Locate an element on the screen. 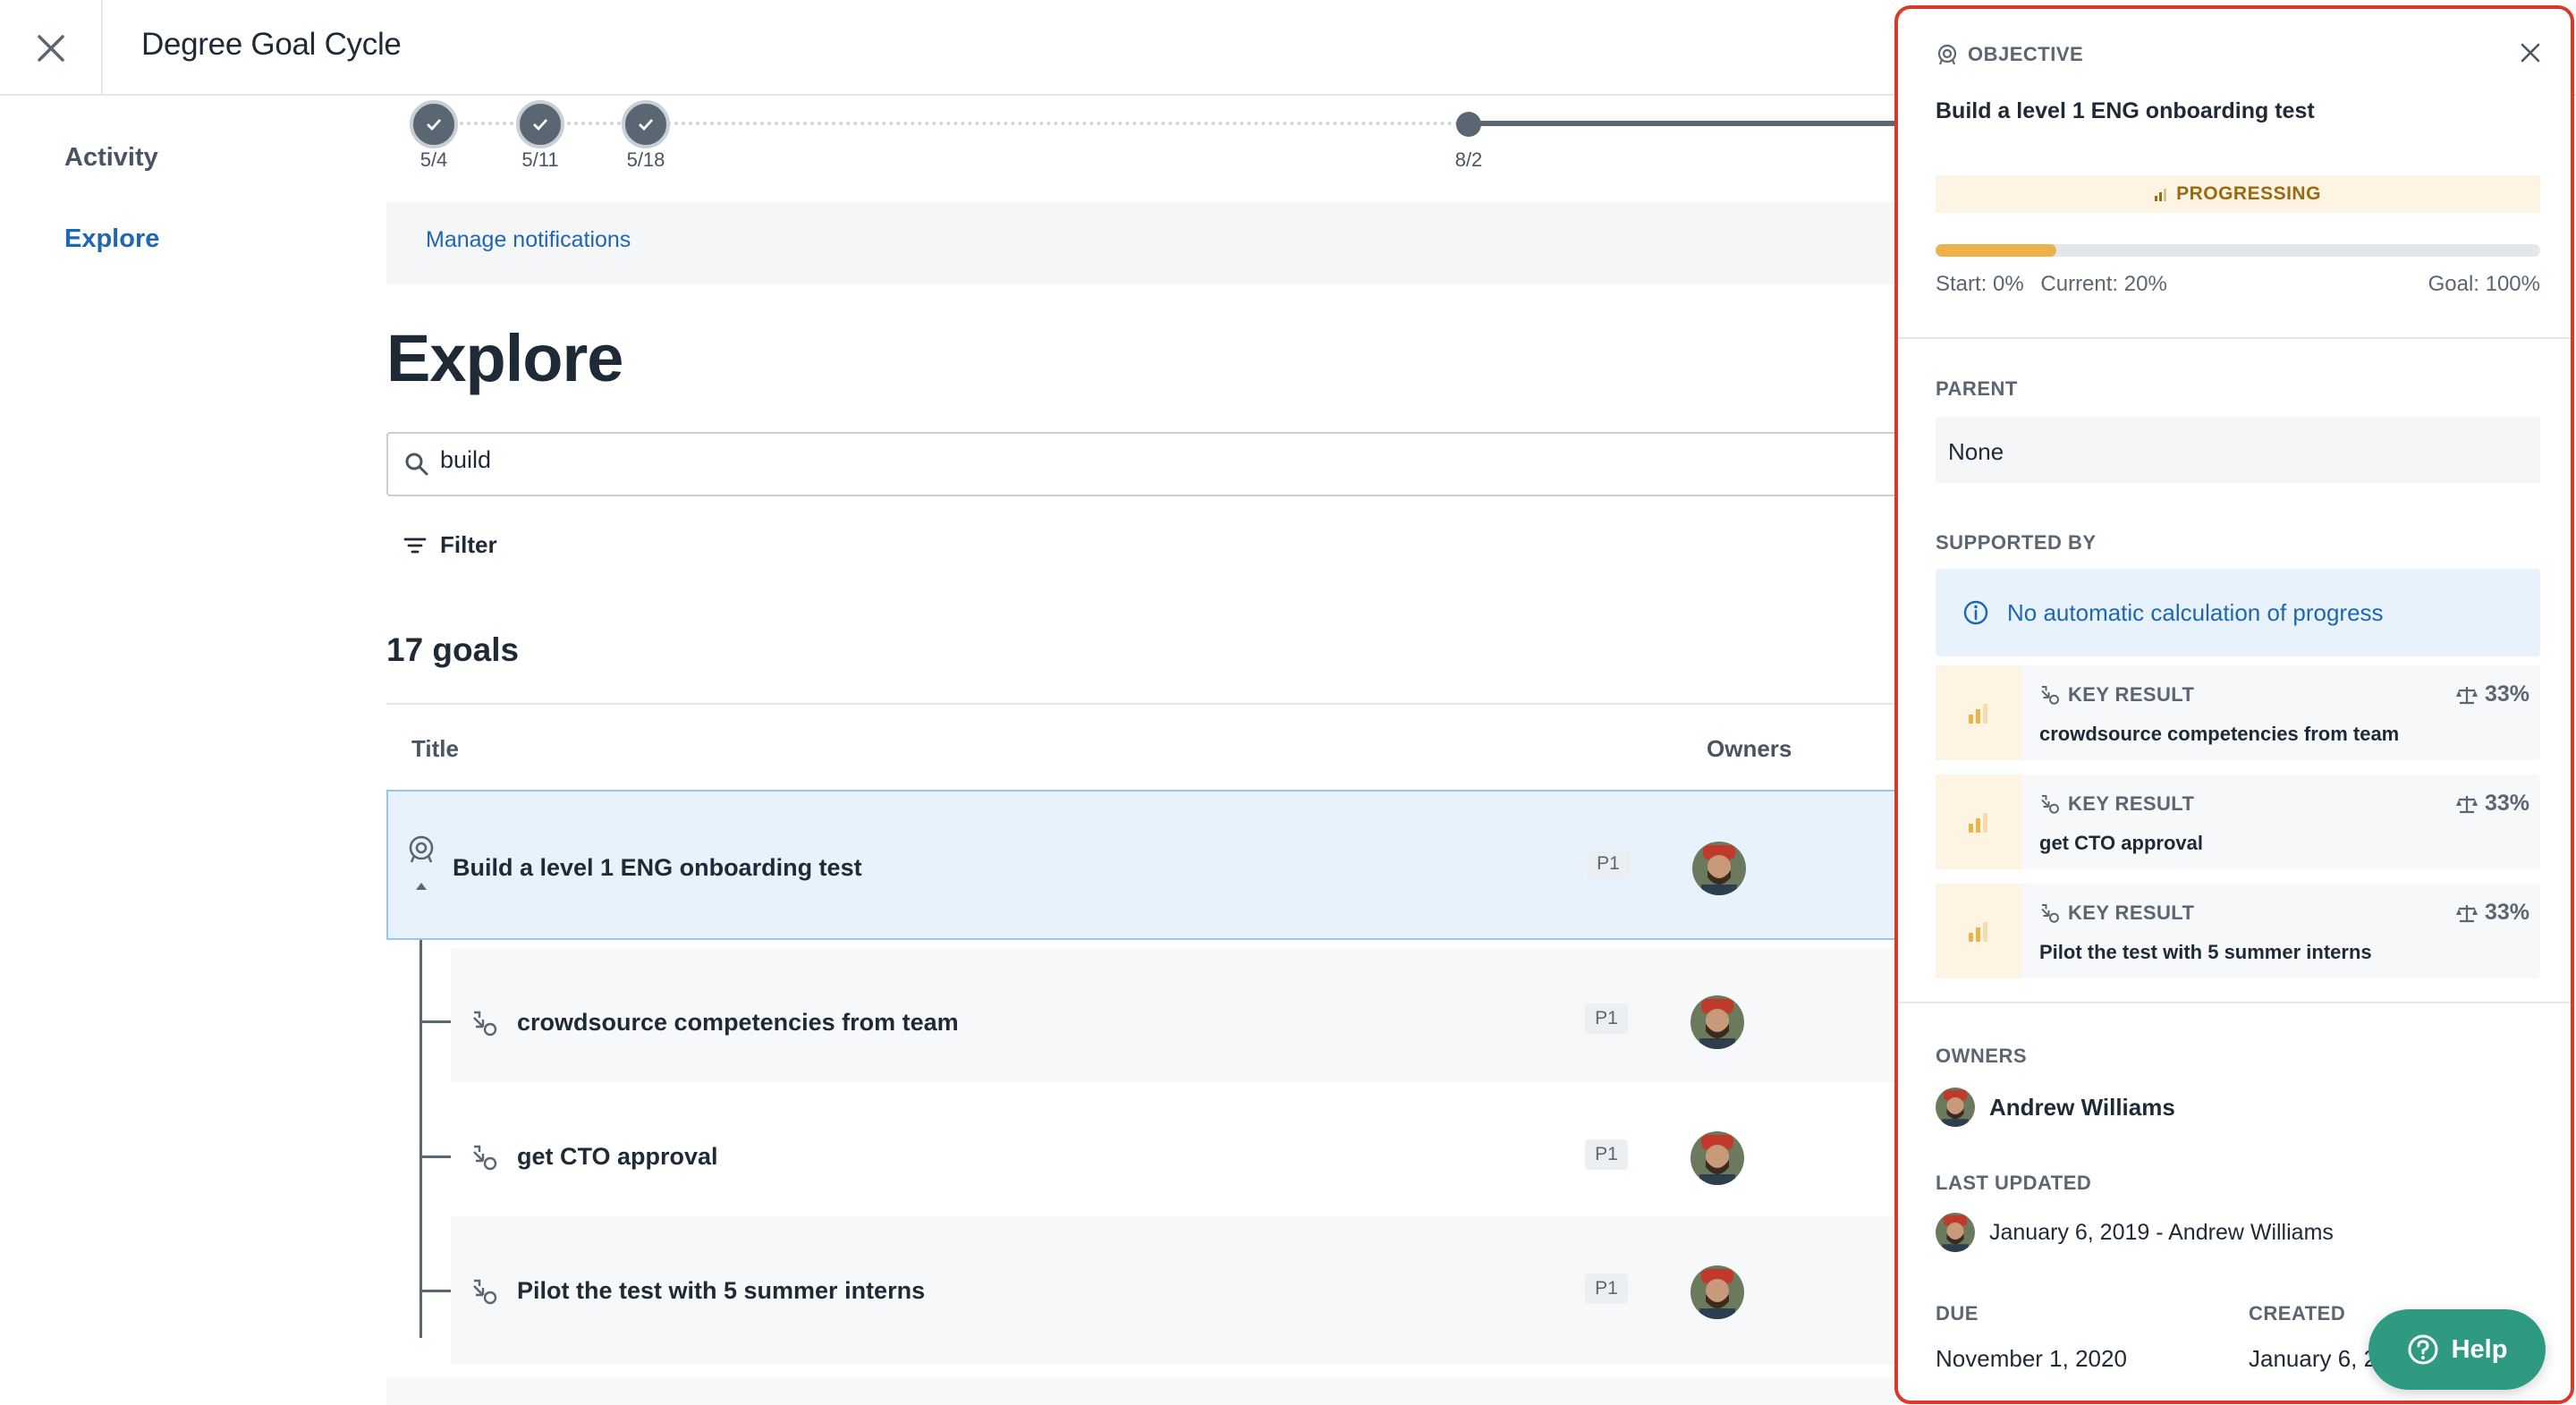 This screenshot has width=2576, height=1405. help-button: Help is located at coordinates (2457, 1350).